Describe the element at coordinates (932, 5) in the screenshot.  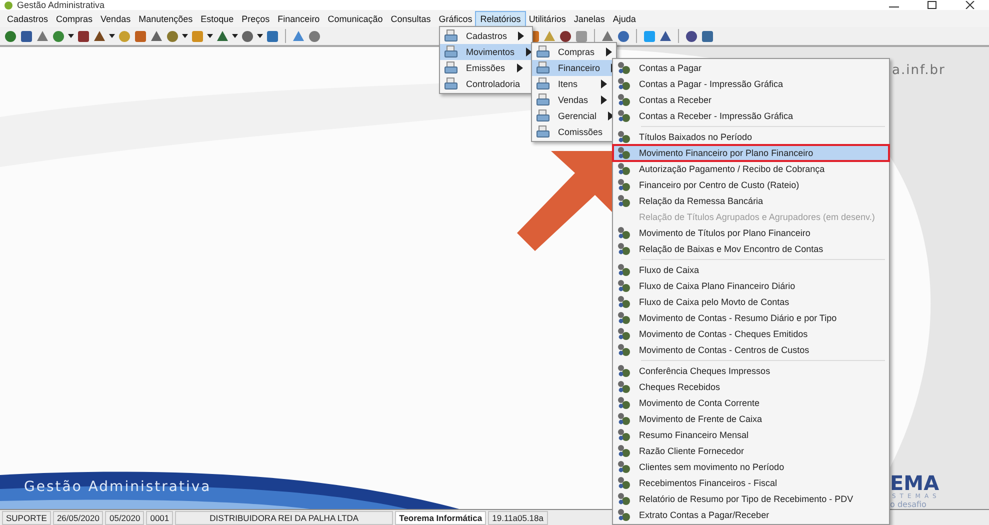
I see `maximize-icon` at that location.